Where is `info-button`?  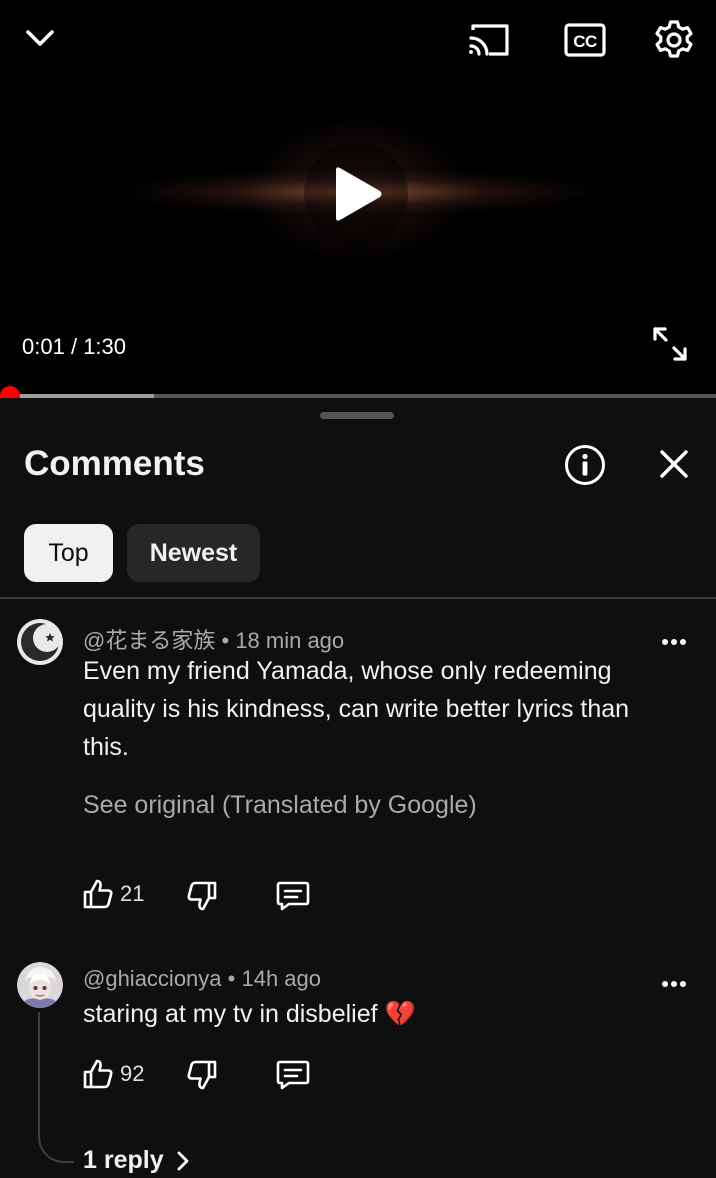 info-button is located at coordinates (585, 465).